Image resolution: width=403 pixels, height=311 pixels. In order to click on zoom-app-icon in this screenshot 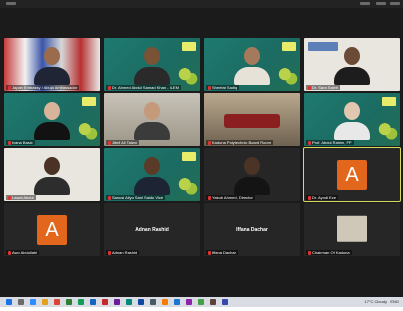, I will do `click(33, 302)`.